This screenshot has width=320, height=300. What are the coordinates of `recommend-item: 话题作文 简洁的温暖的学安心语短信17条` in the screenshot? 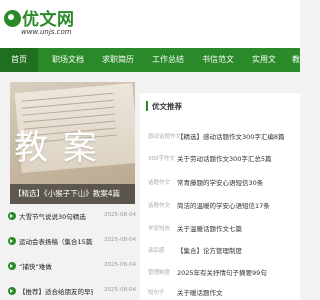 It's located at (224, 207).